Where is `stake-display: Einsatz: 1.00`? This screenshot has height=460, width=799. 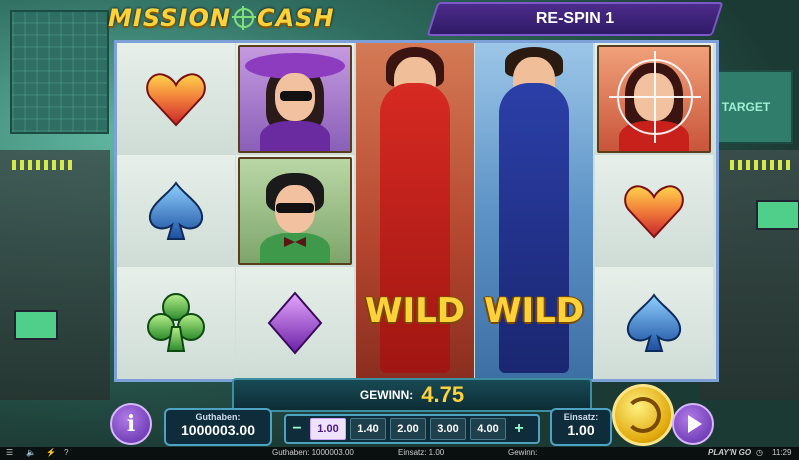
stake-display: Einsatz: 1.00 is located at coordinates (581, 427).